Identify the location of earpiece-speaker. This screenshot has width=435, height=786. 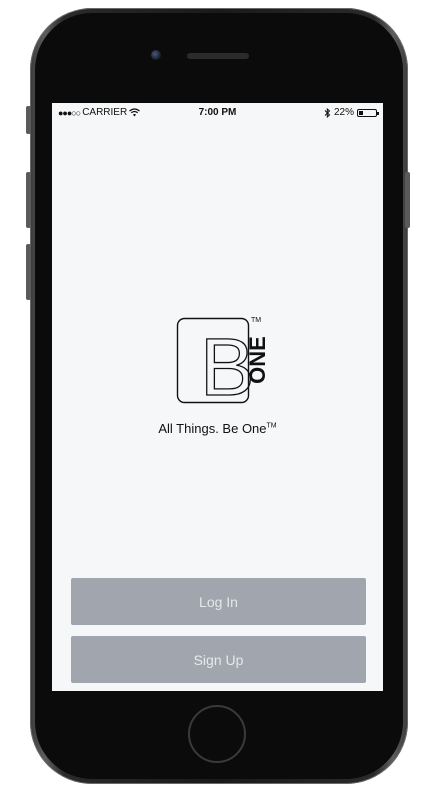
(218, 56).